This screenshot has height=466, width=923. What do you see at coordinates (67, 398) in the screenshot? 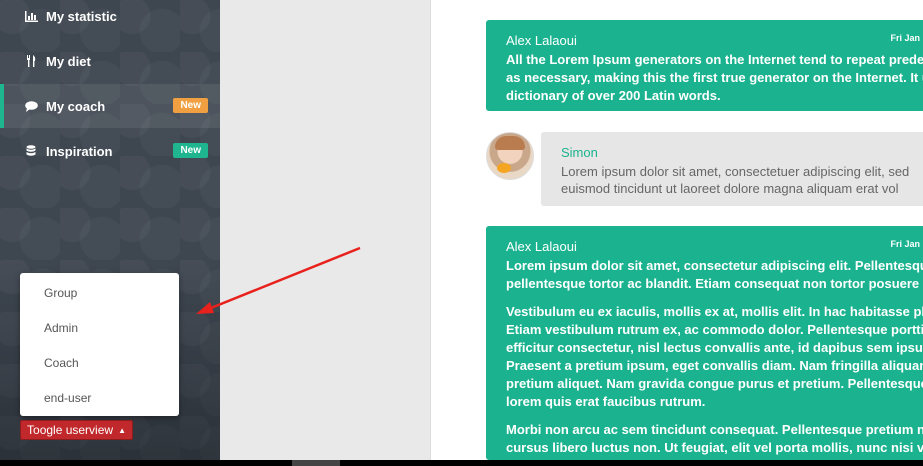
I see `userview-option-end-user: end-user` at bounding box center [67, 398].